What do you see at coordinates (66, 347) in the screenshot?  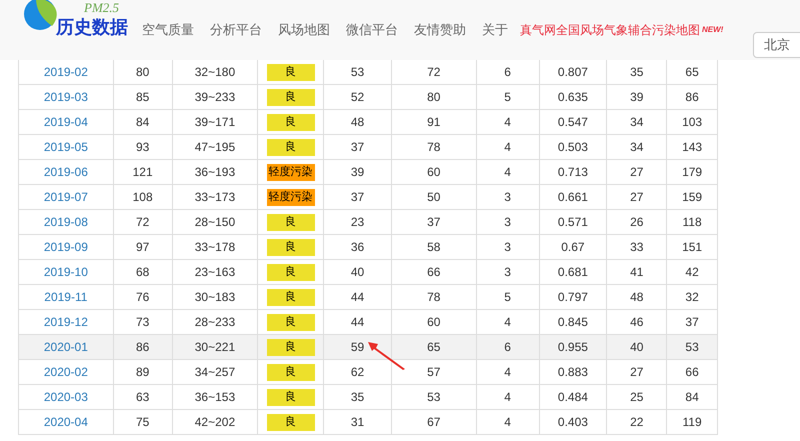 I see `month-link: 2020-01` at bounding box center [66, 347].